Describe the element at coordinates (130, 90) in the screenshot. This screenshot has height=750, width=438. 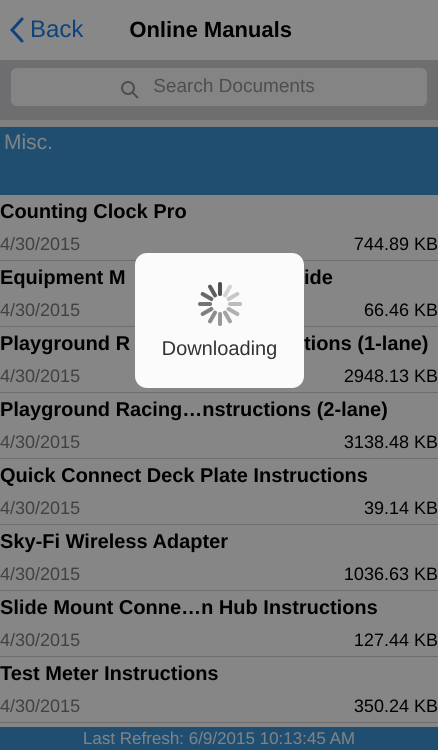
I see `search-icon` at that location.